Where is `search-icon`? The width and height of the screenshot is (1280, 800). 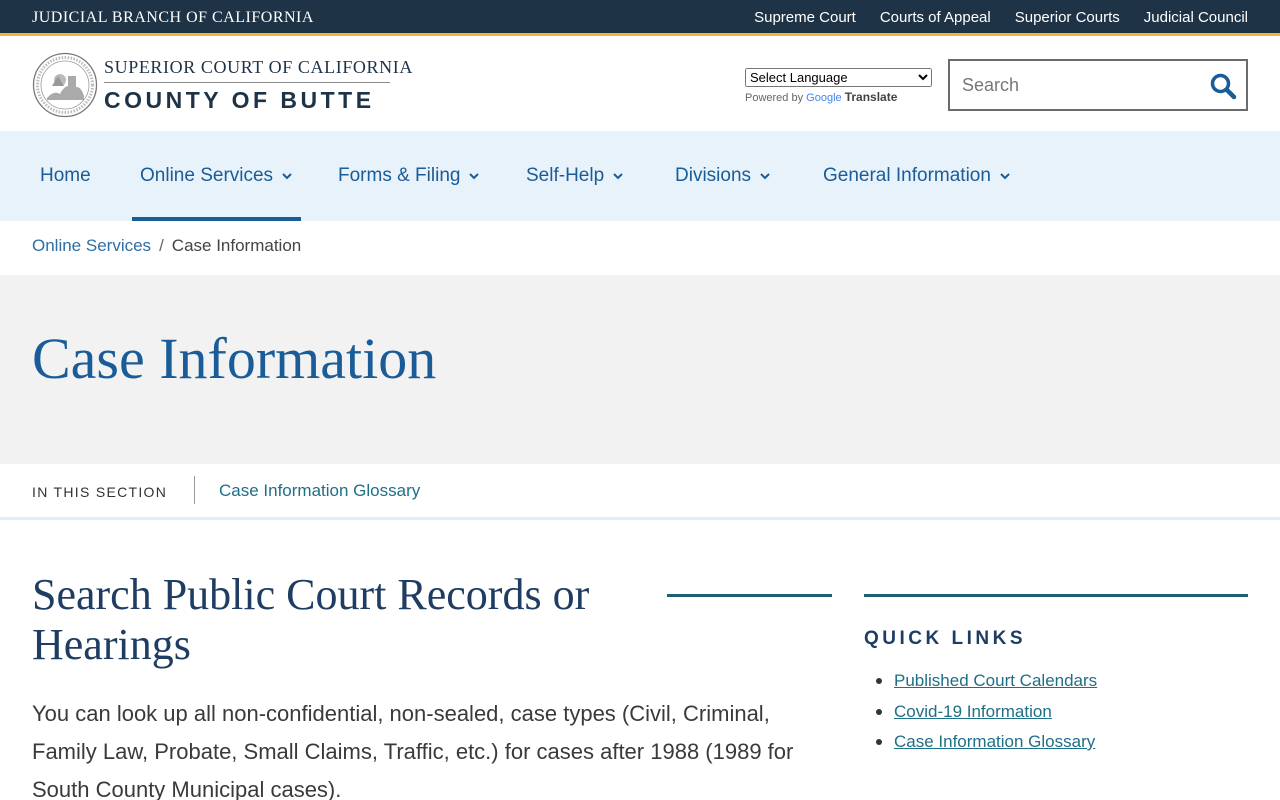
search-icon is located at coordinates (1223, 86).